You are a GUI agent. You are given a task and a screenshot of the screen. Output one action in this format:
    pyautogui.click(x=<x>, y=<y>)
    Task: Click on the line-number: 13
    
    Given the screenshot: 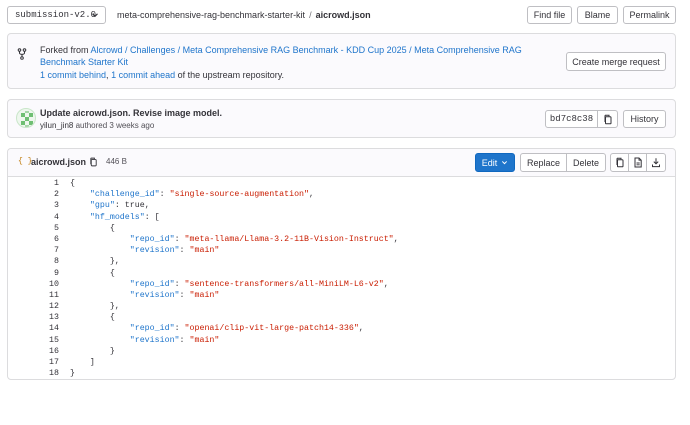 What is the action you would take?
    pyautogui.click(x=33, y=317)
    